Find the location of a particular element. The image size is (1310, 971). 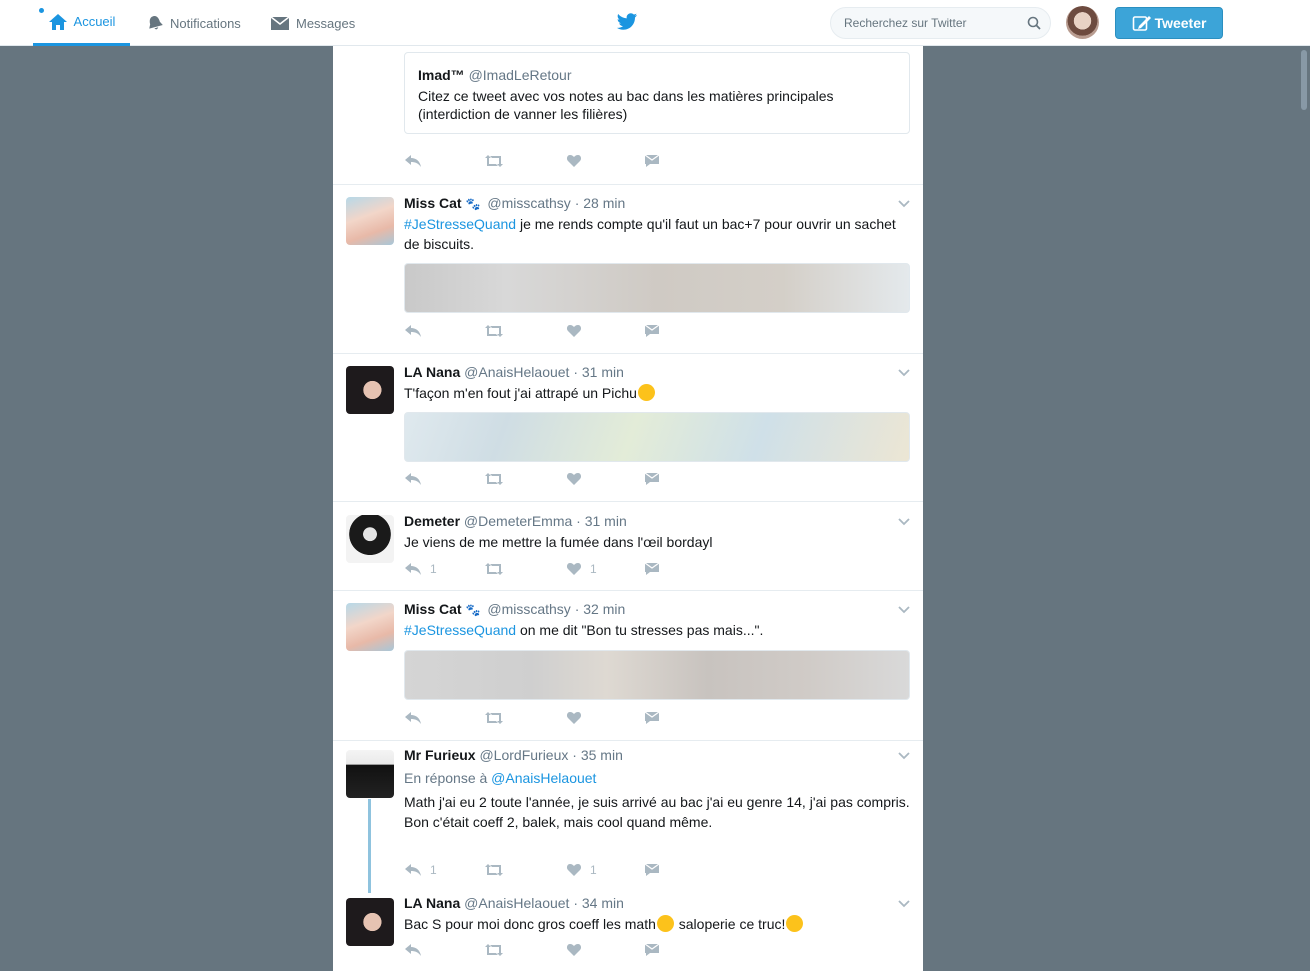

author-name: Mr Furieux is located at coordinates (440, 755).